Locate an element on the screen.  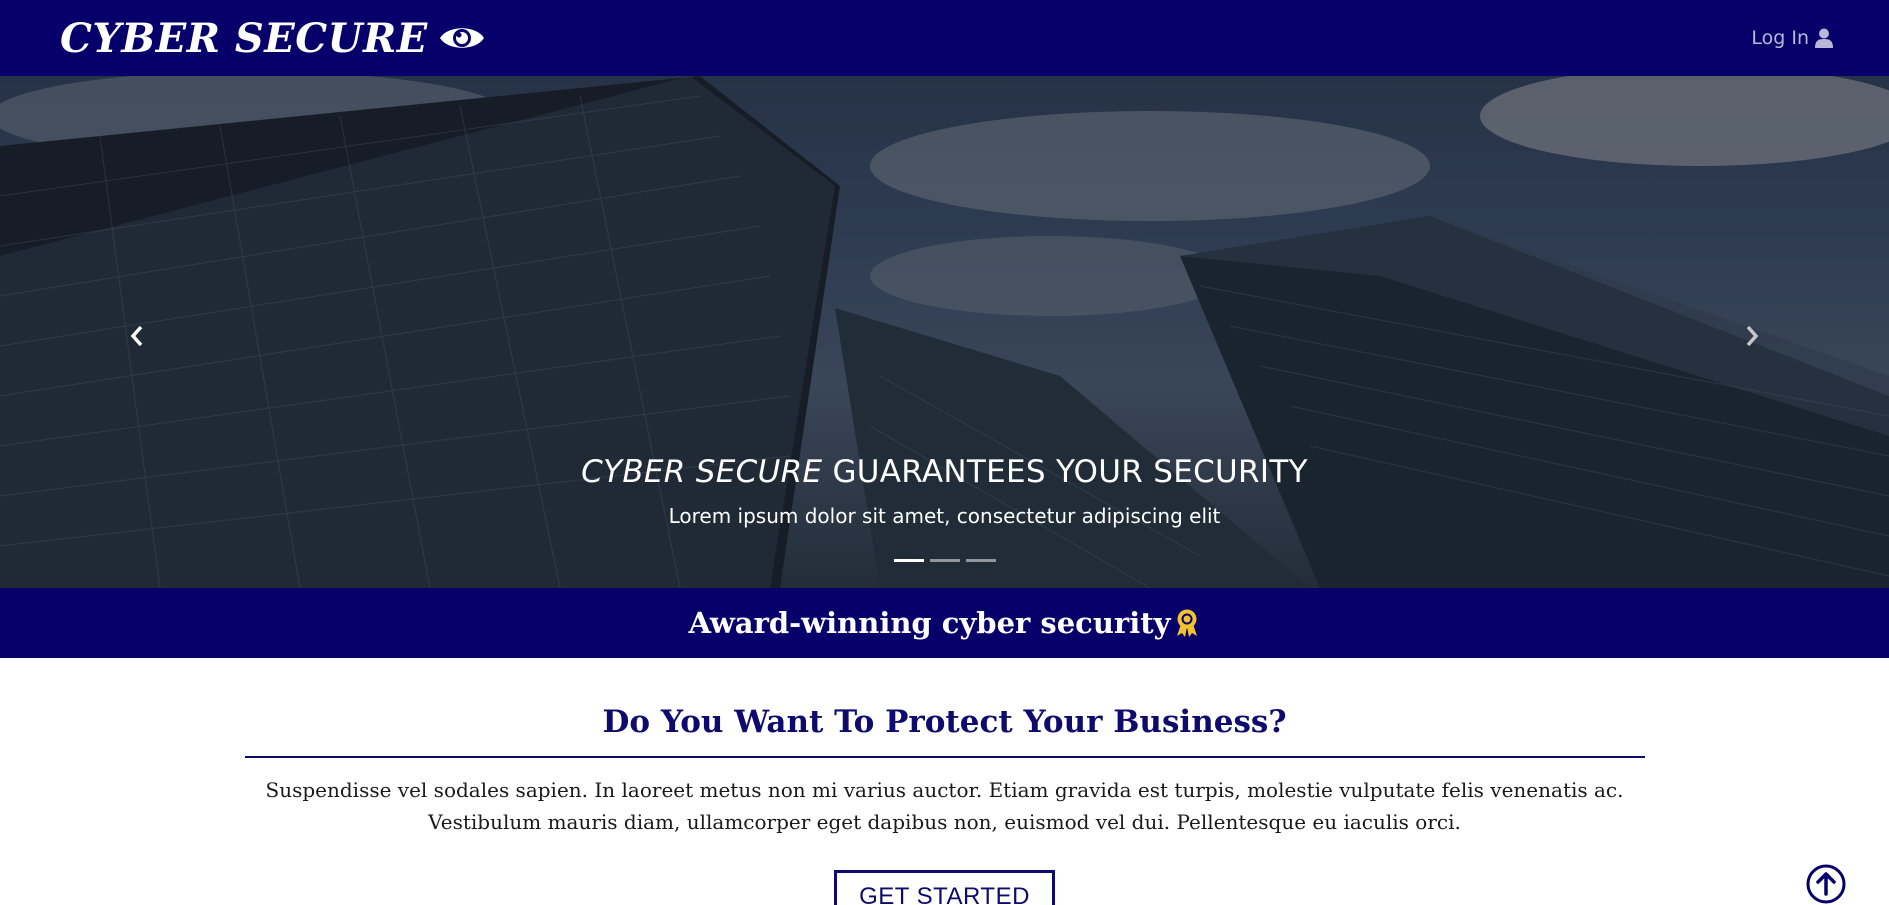
carousel-caption-title: CYBER SECURE GUARANTEES YOUR SECURITY is located at coordinates (944, 472).